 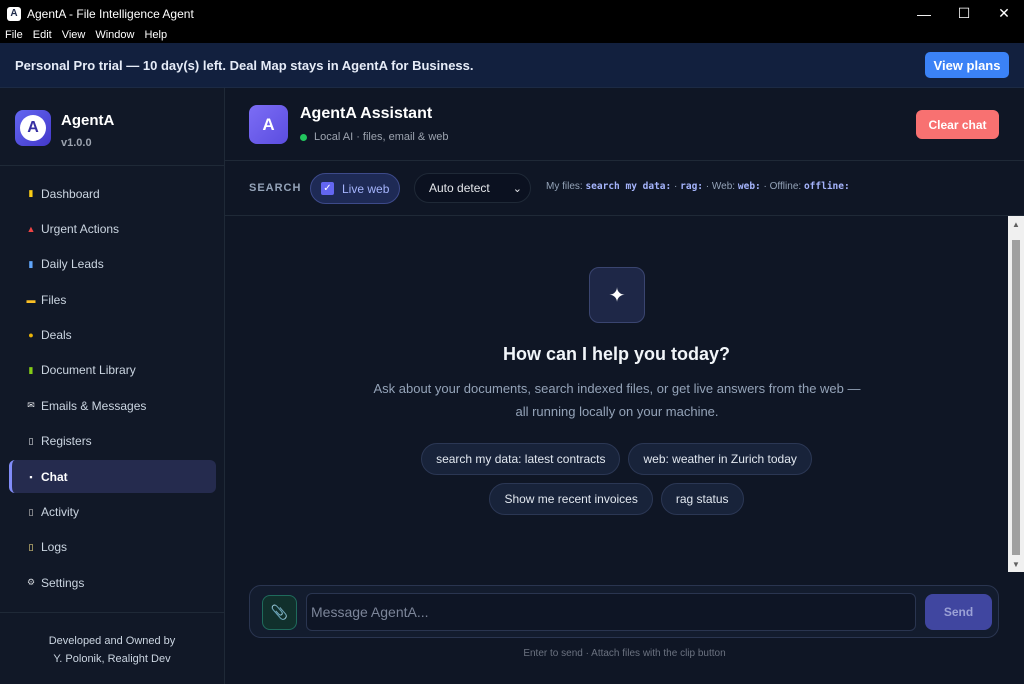 What do you see at coordinates (54, 547) in the screenshot?
I see `sidebar-item-label: Logs` at bounding box center [54, 547].